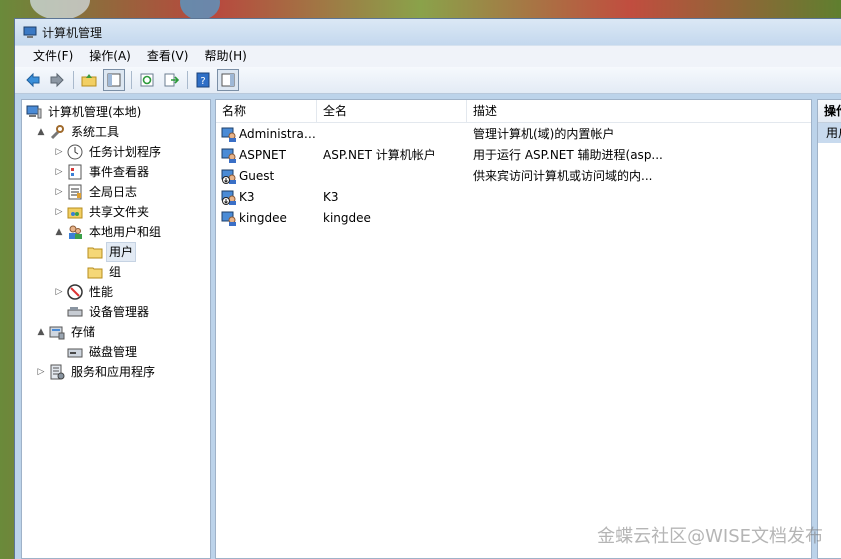  What do you see at coordinates (53, 56) in the screenshot?
I see `menu-file: 文件(F)` at bounding box center [53, 56].